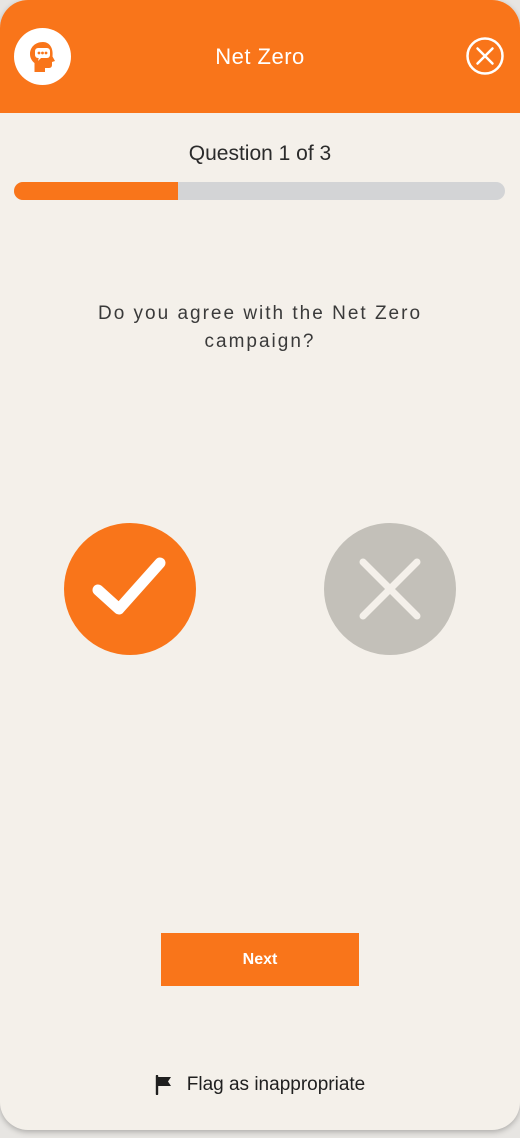 The image size is (520, 1138). I want to click on question-text: Do you agree with the Net Zero campaign?, so click(260, 327).